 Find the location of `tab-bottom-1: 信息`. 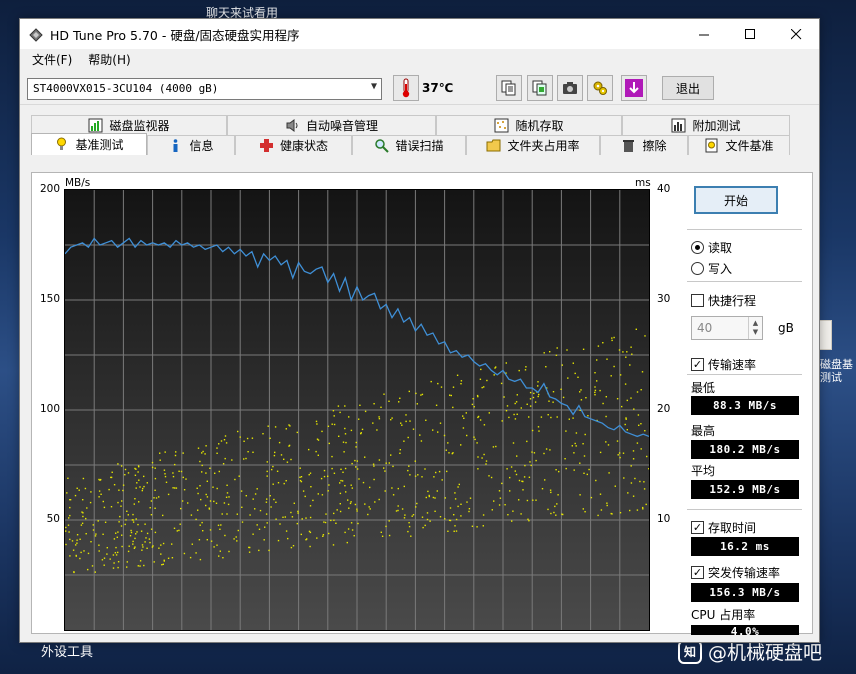

tab-bottom-1: 信息 is located at coordinates (191, 145).